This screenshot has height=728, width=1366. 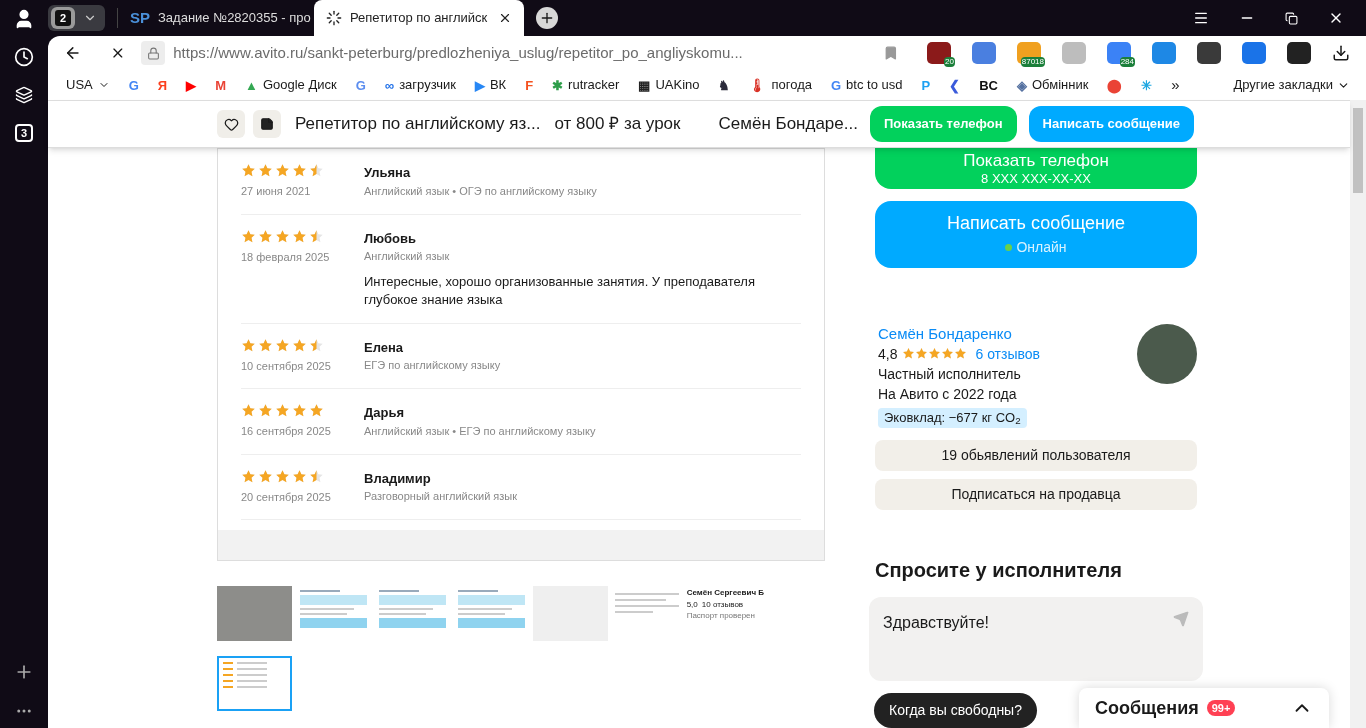 I want to click on review-subjects: ЕГЭ по английскому языку, so click(x=433, y=365).